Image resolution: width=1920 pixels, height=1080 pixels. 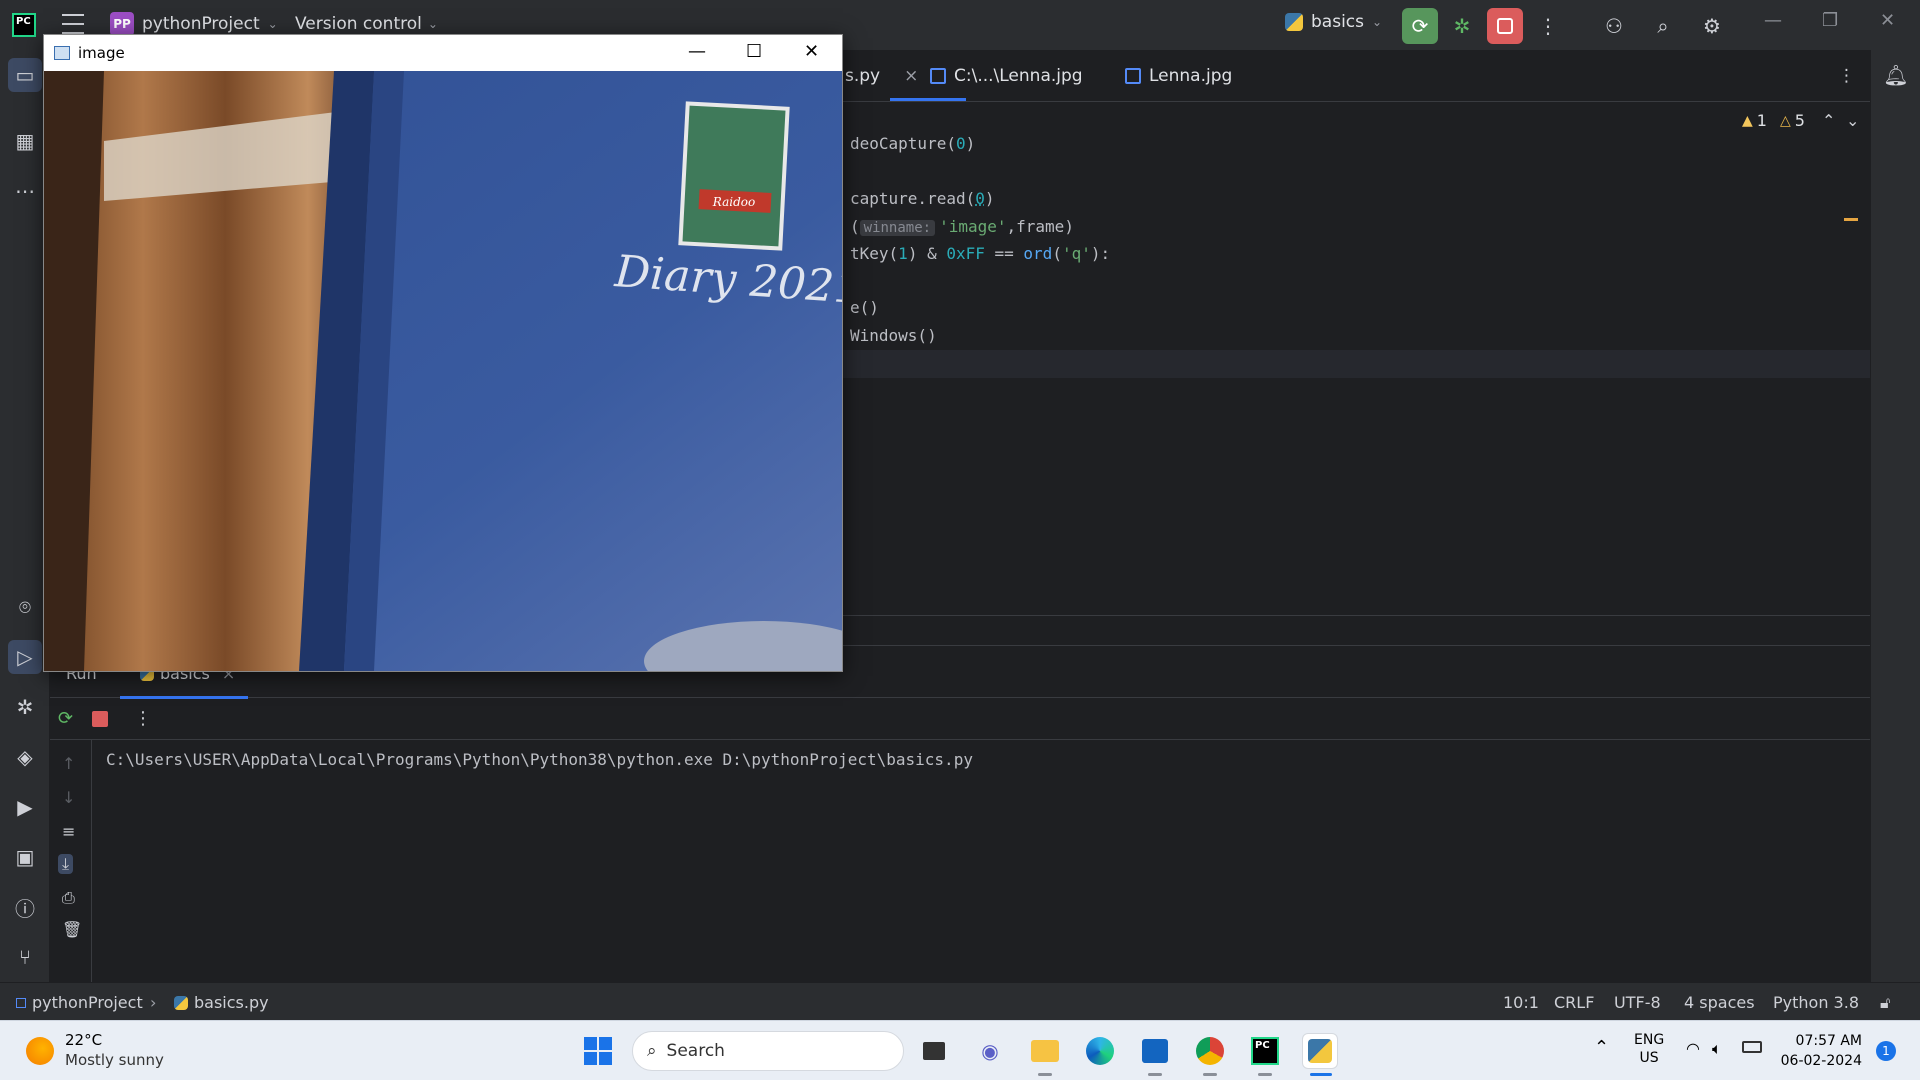 What do you see at coordinates (1320, 1051) in the screenshot?
I see `python-app-icon` at bounding box center [1320, 1051].